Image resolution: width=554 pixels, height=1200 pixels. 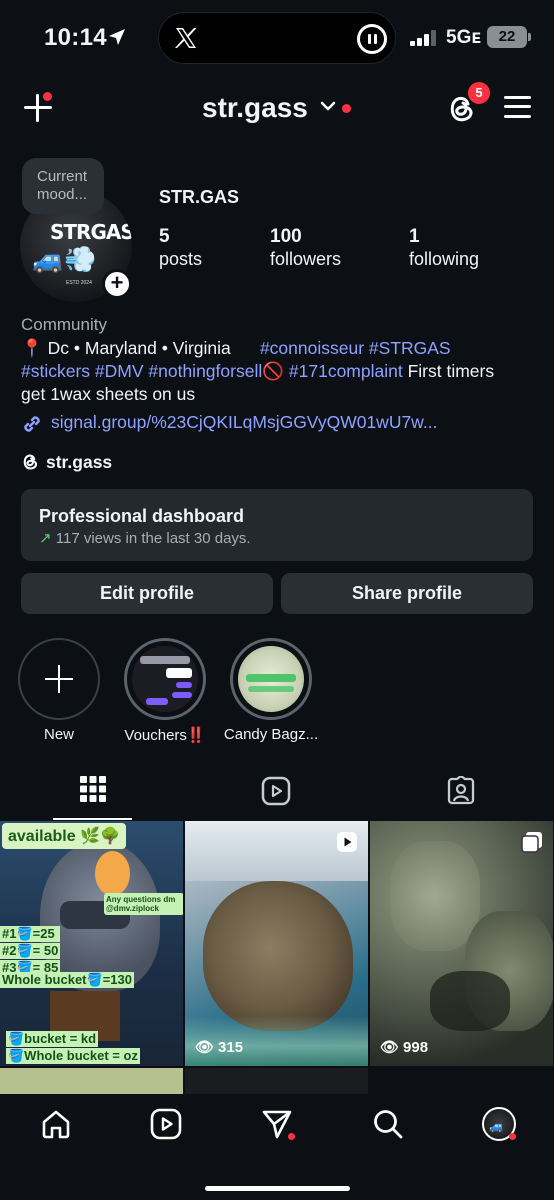 I want to click on threads-small-icon, so click(x=30, y=462).